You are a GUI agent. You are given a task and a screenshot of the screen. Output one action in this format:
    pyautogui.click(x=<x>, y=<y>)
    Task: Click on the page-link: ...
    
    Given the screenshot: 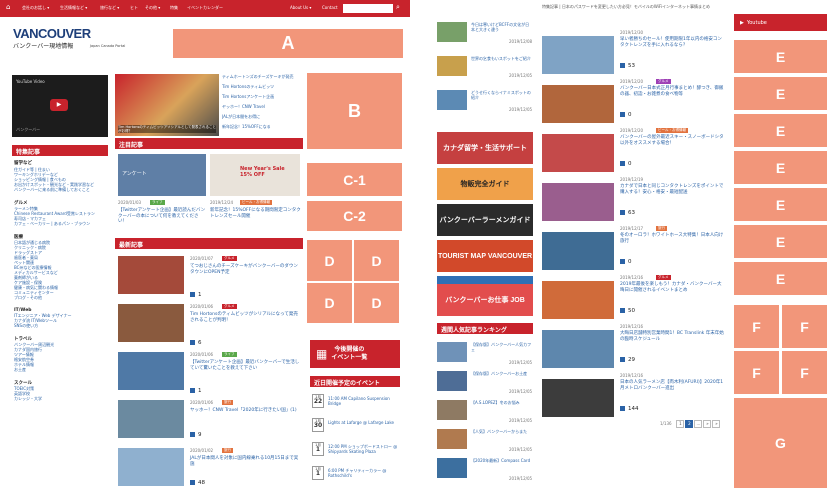 What is the action you would take?
    pyautogui.click(x=698, y=424)
    